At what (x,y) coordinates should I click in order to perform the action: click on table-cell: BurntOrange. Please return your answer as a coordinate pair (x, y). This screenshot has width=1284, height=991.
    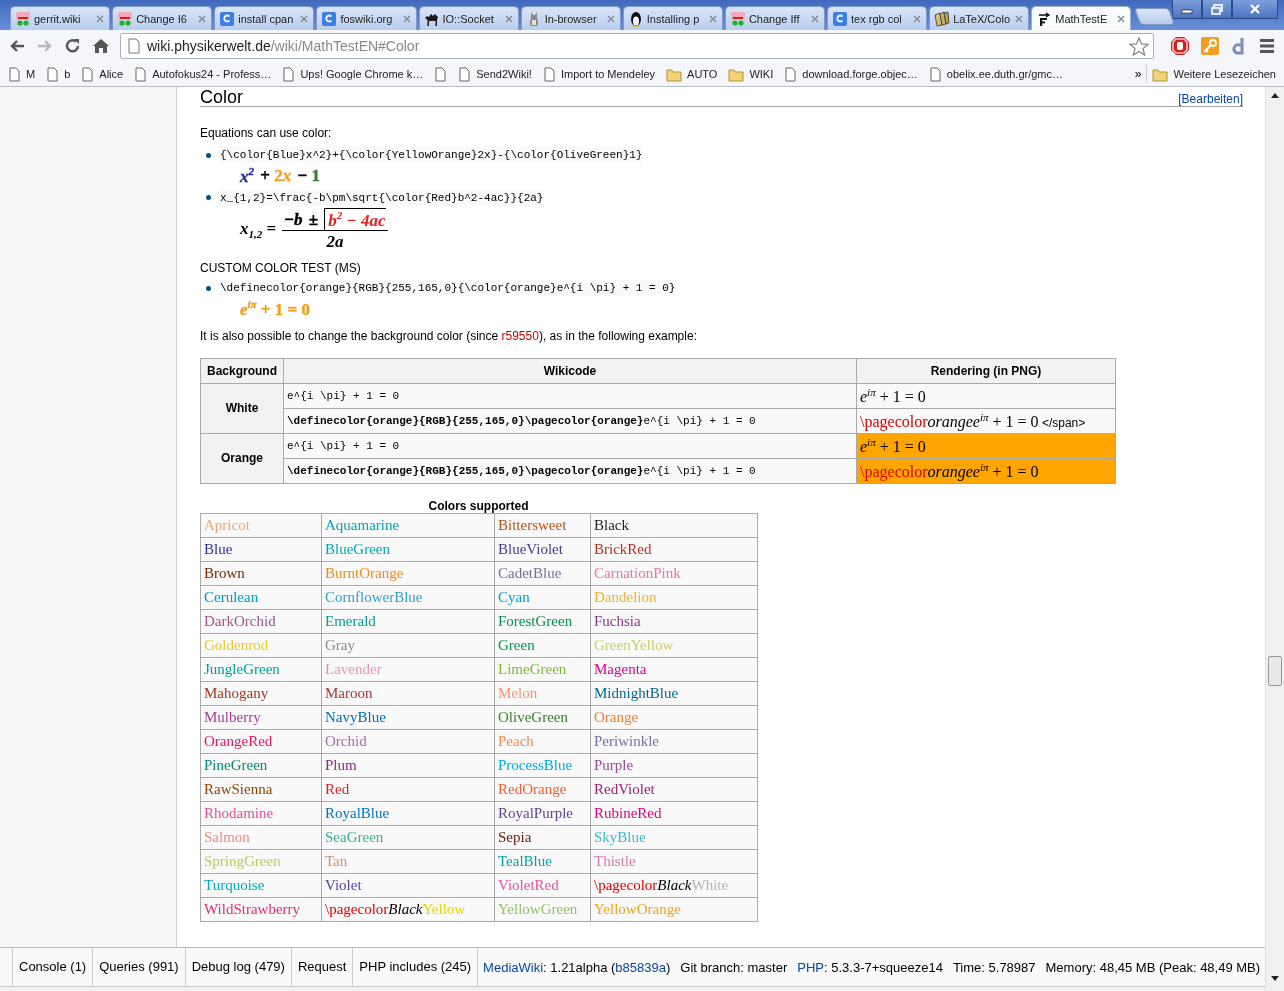
    Looking at the image, I should click on (408, 573).